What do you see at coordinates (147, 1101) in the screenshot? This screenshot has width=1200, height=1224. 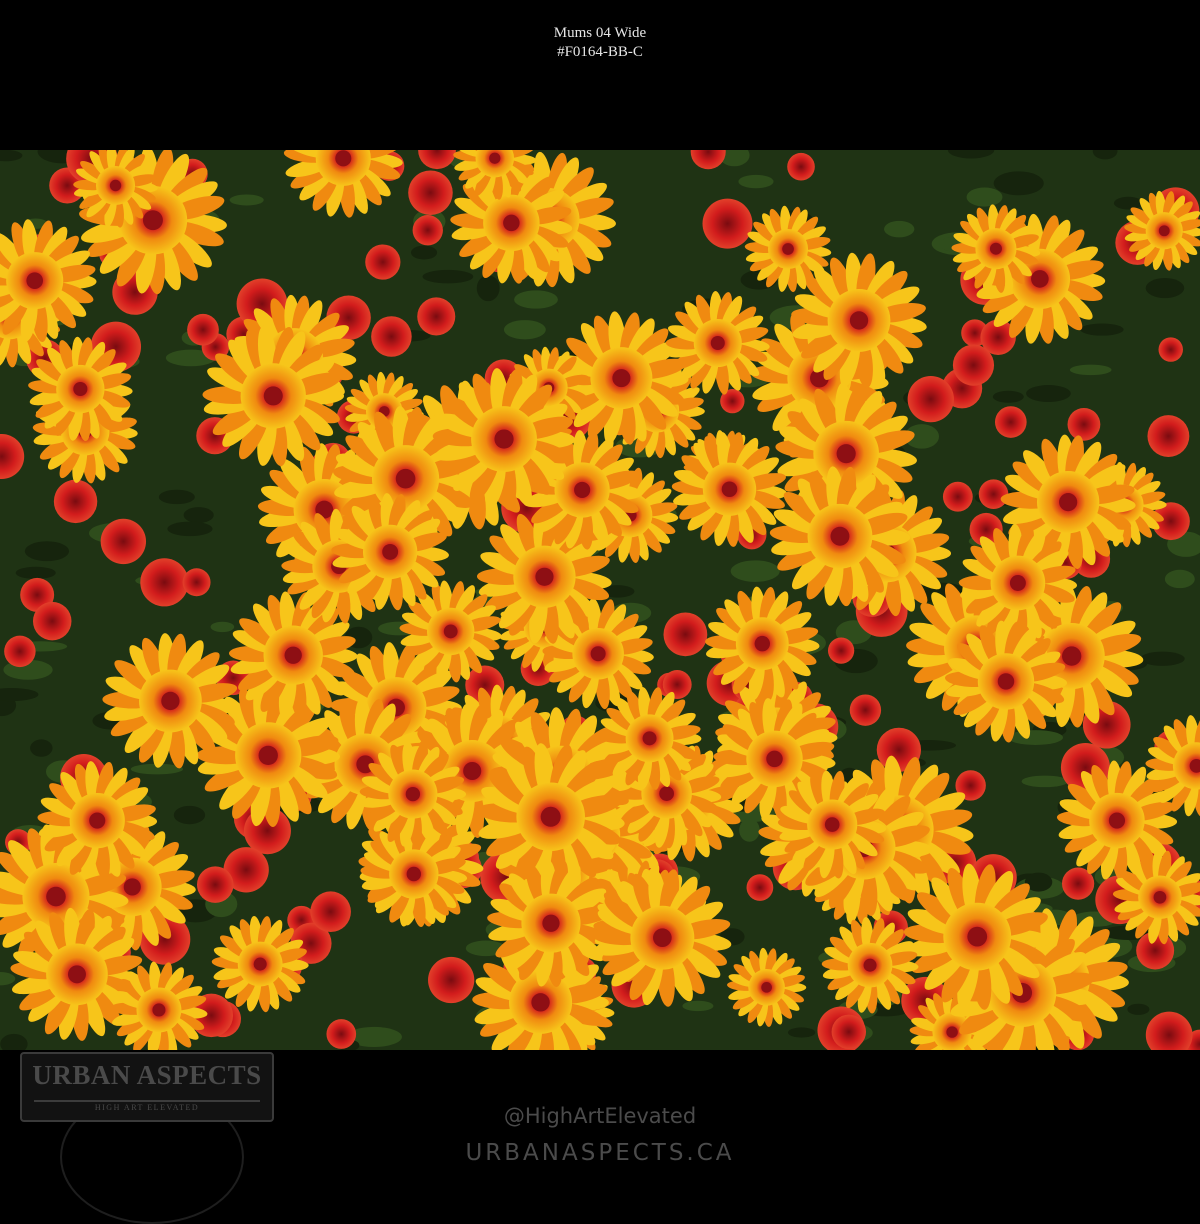 I see `watermark-logo-rule` at bounding box center [147, 1101].